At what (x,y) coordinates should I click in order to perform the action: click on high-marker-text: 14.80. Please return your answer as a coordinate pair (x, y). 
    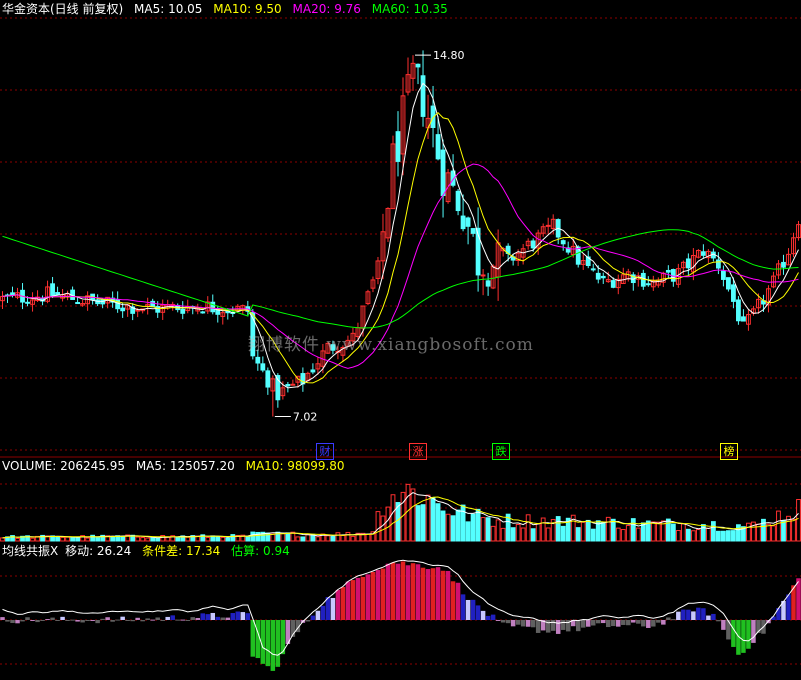
    Looking at the image, I should click on (449, 55).